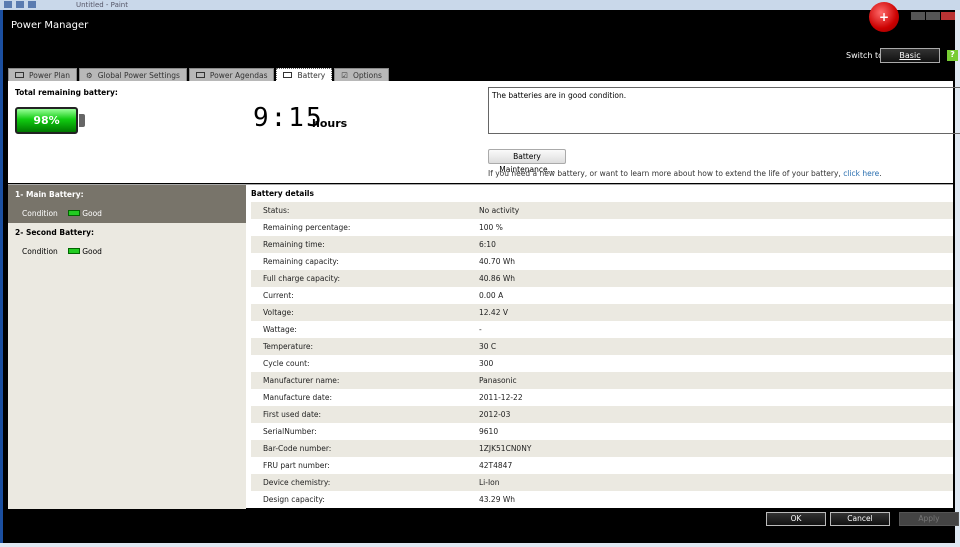  Describe the element at coordinates (952, 55) in the screenshot. I see `help-icon: ?` at that location.